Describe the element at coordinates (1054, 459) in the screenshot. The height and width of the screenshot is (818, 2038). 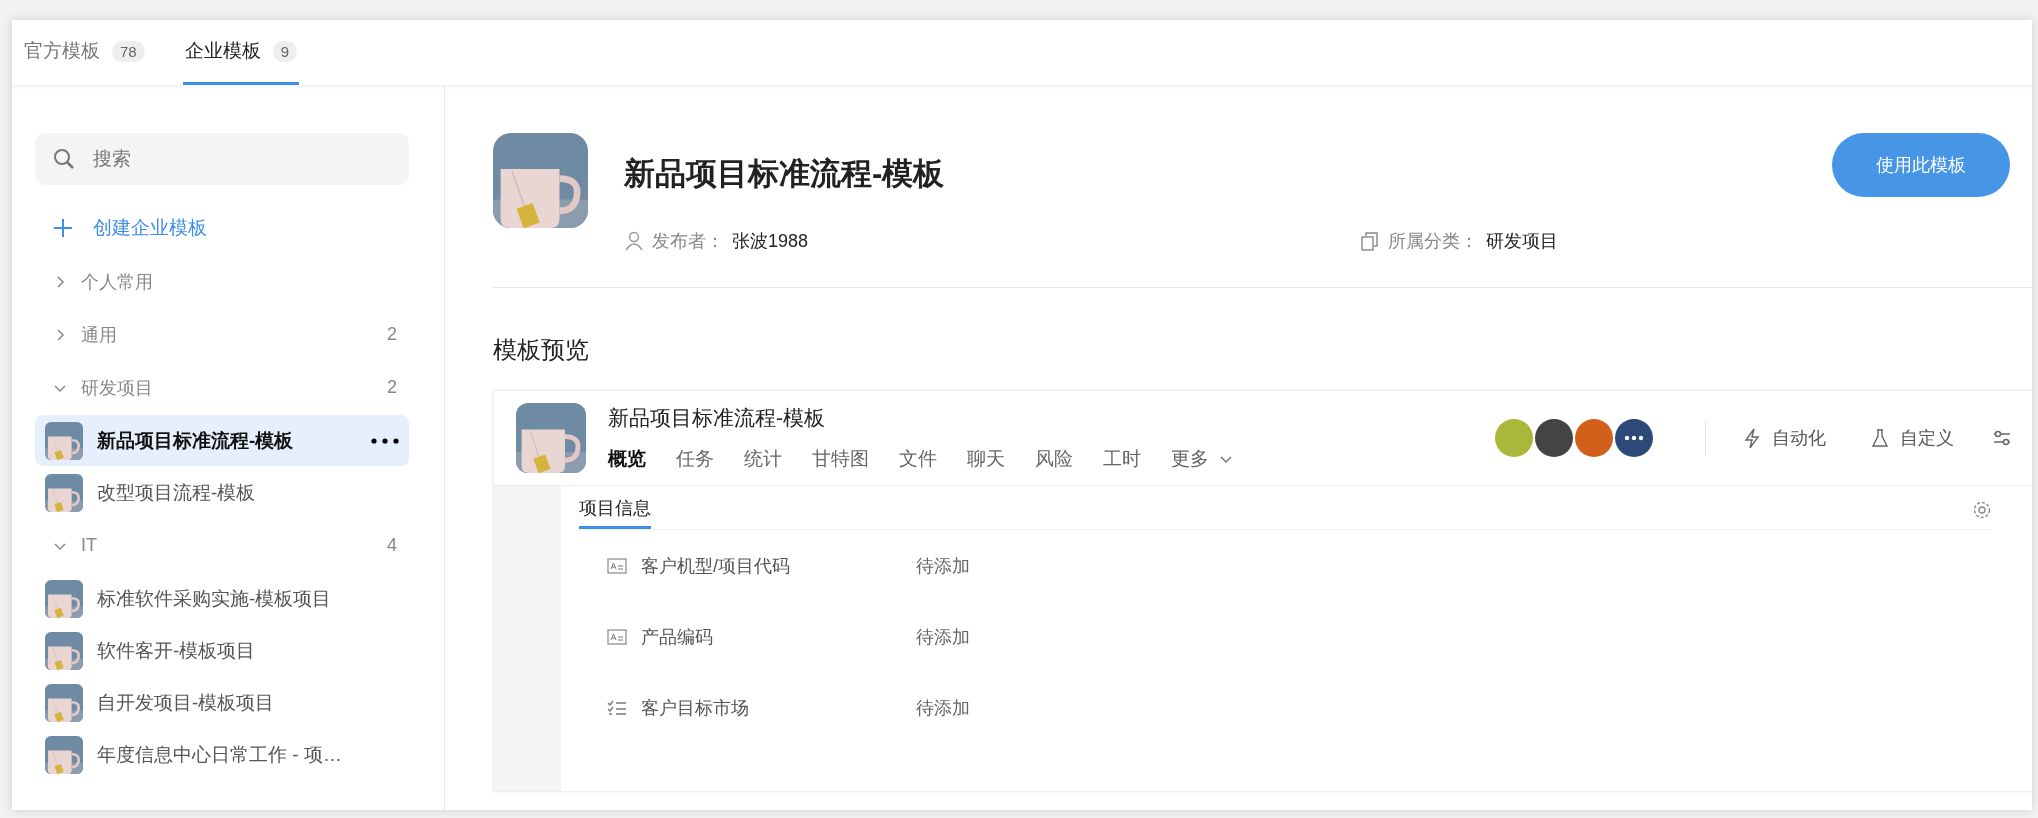
I see `project-nav-tab: 风险` at that location.